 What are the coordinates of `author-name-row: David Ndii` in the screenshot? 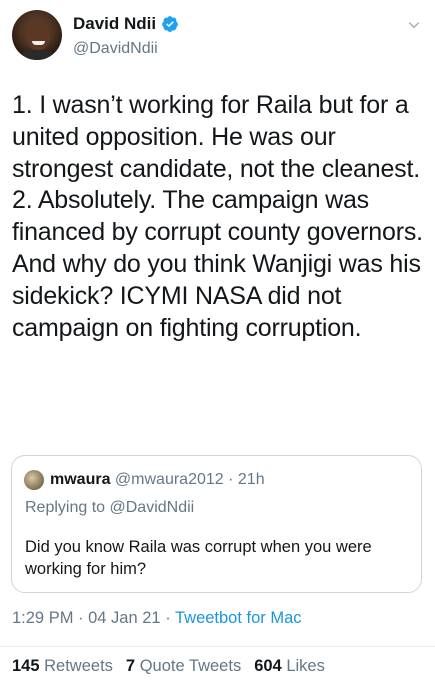 It's located at (126, 24).